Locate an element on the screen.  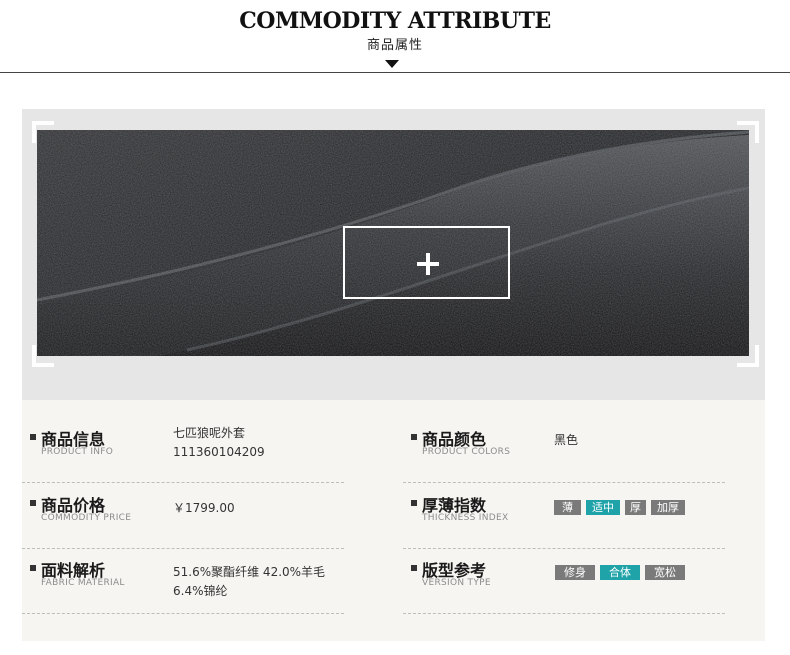
attr-product-info: 商品信息 PRODUCT INFO 七匹狼呢外套 111360104209 is located at coordinates (187, 450).